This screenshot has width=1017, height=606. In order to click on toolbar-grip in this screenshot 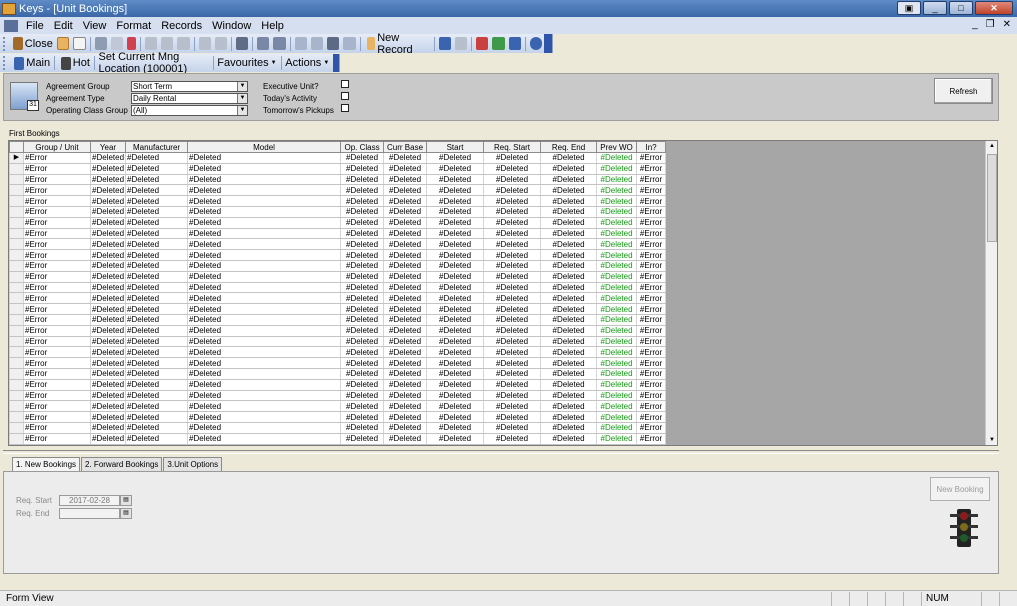, I will do `click(4, 63)`.